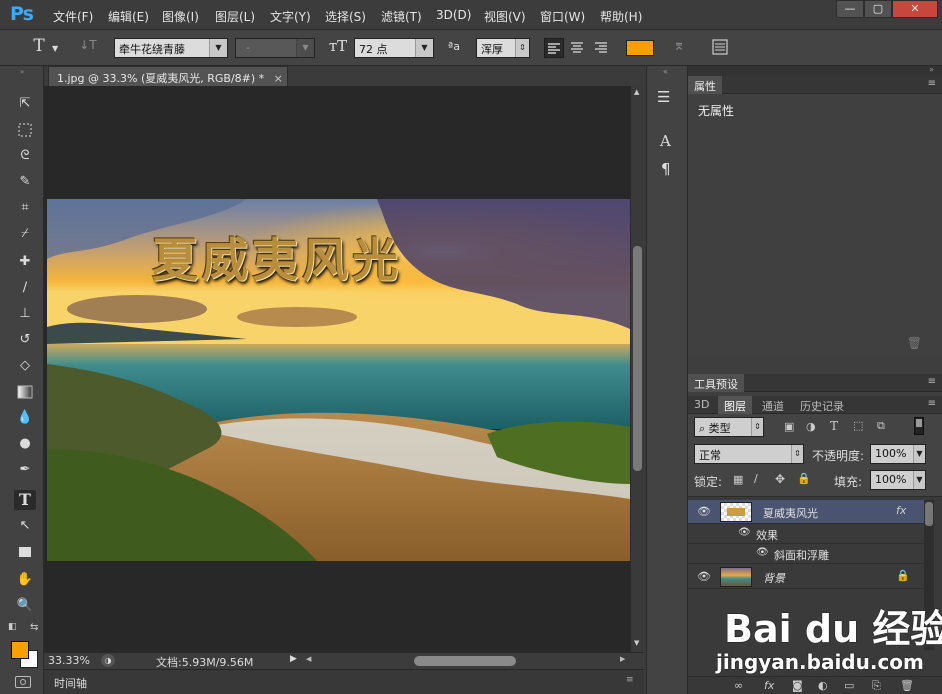  Describe the element at coordinates (701, 405) in the screenshot. I see `tab-3d: 3D` at that location.